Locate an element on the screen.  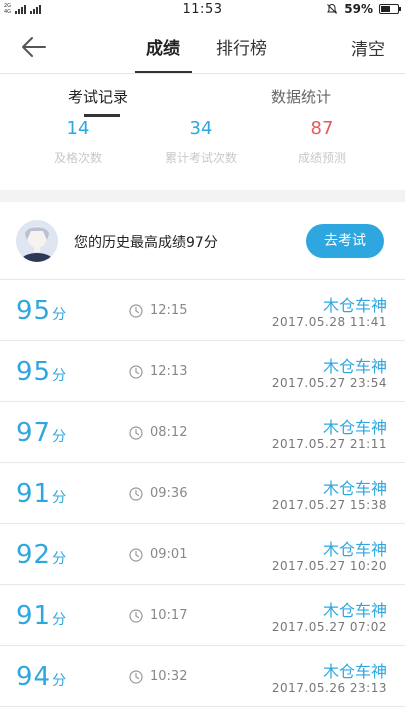
stat-label: 累计考试次数 is located at coordinates (200, 158).